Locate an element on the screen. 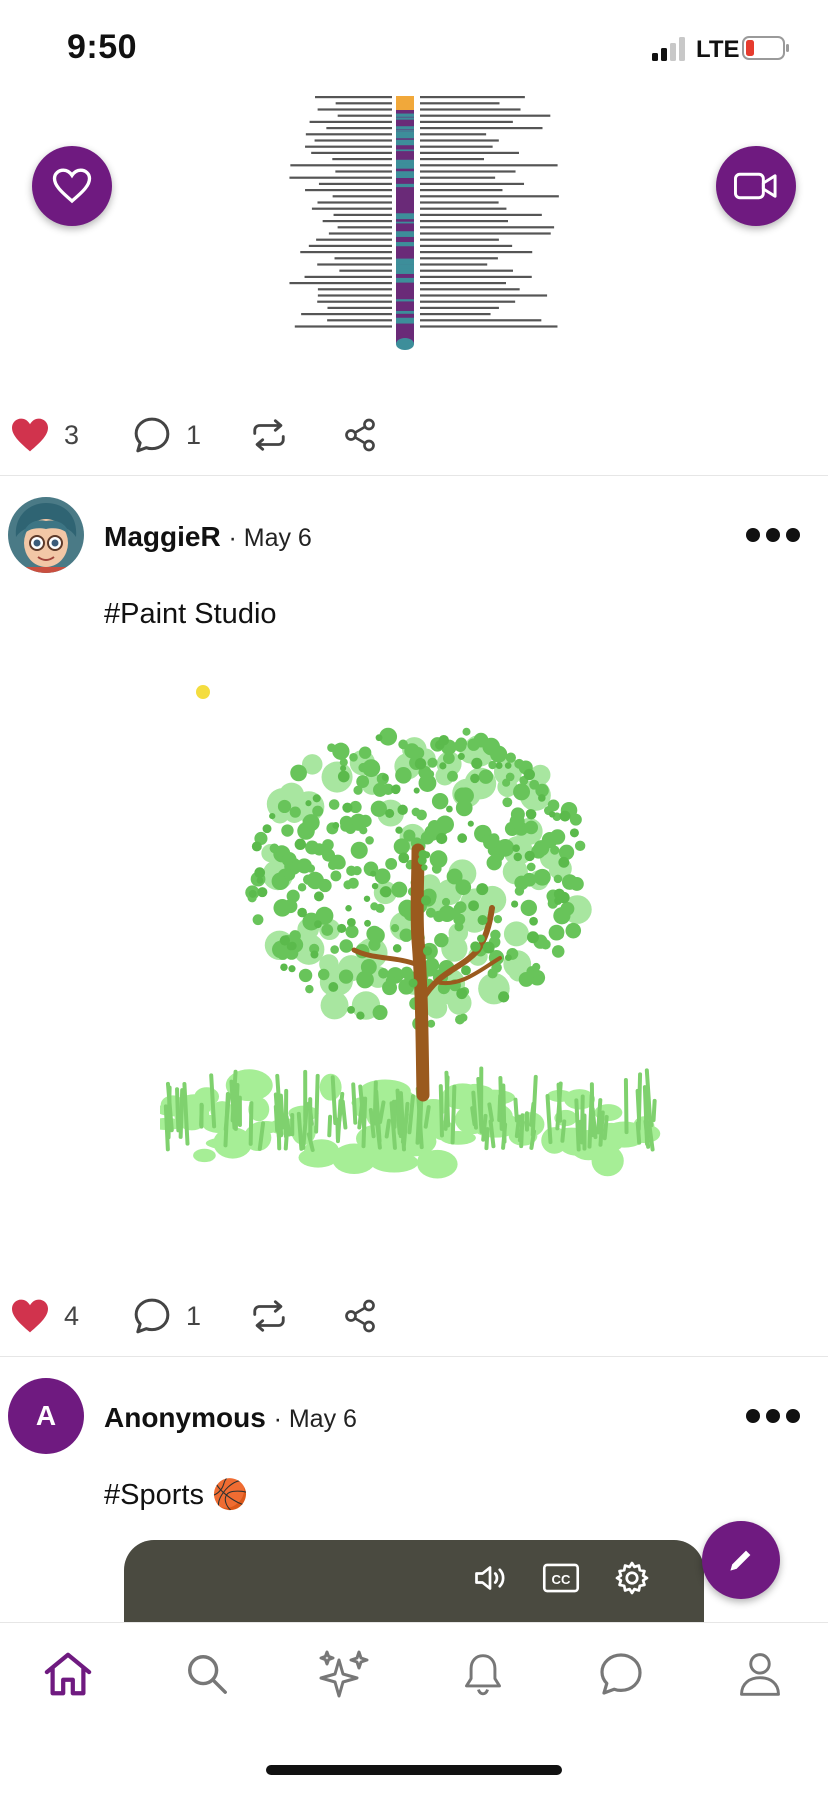 Image resolution: width=828 pixels, height=1793 pixels. volume-button is located at coordinates (490, 1578).